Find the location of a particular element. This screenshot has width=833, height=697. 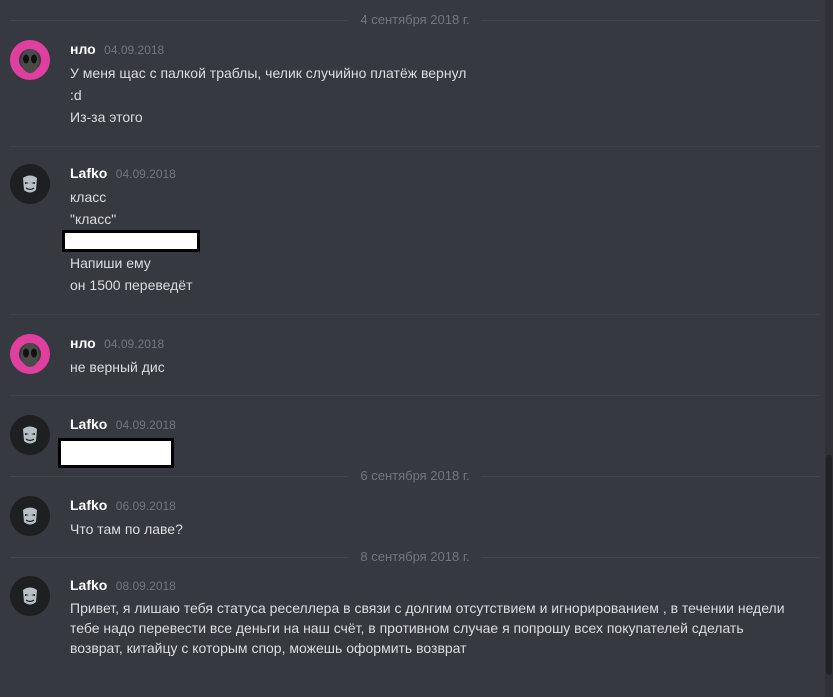

scrollbar-thumb is located at coordinates (829, 565).